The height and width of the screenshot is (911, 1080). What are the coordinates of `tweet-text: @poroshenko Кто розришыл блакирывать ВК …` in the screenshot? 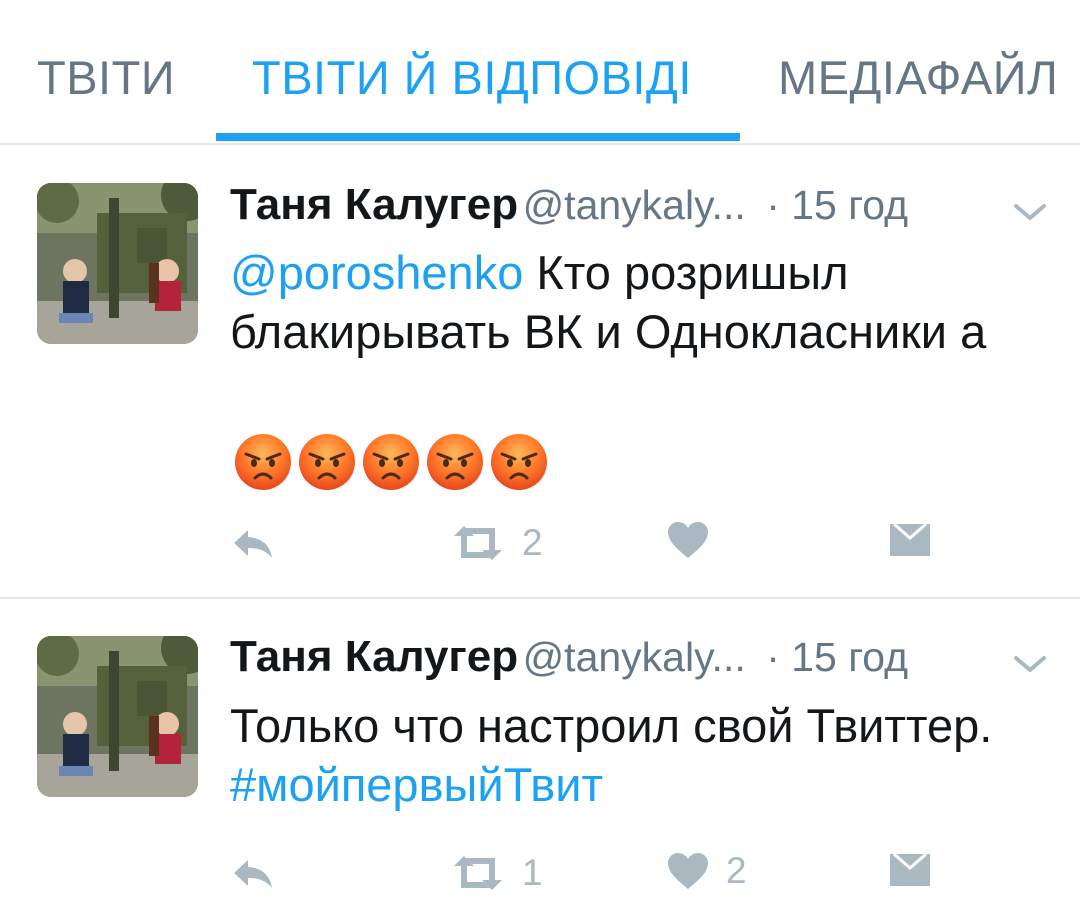 It's located at (645, 302).